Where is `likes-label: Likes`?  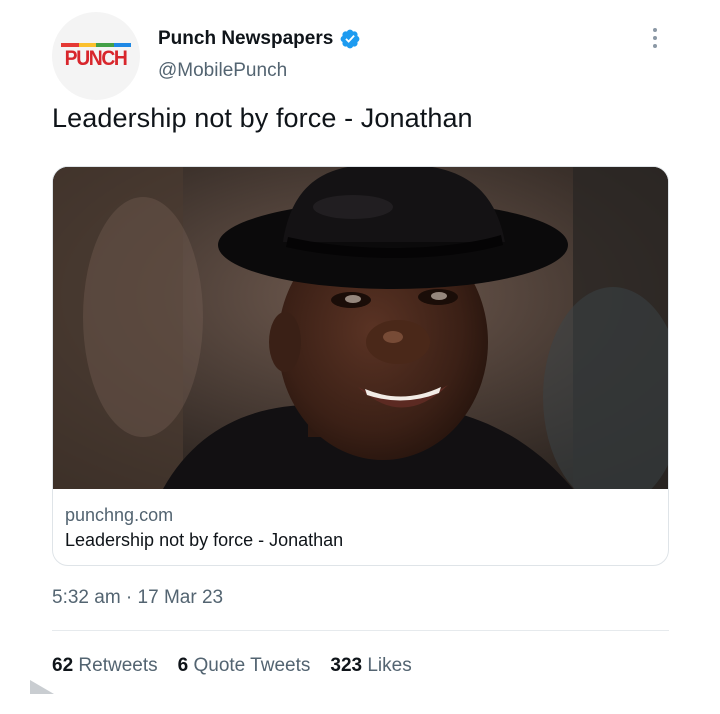
likes-label: Likes is located at coordinates (389, 665).